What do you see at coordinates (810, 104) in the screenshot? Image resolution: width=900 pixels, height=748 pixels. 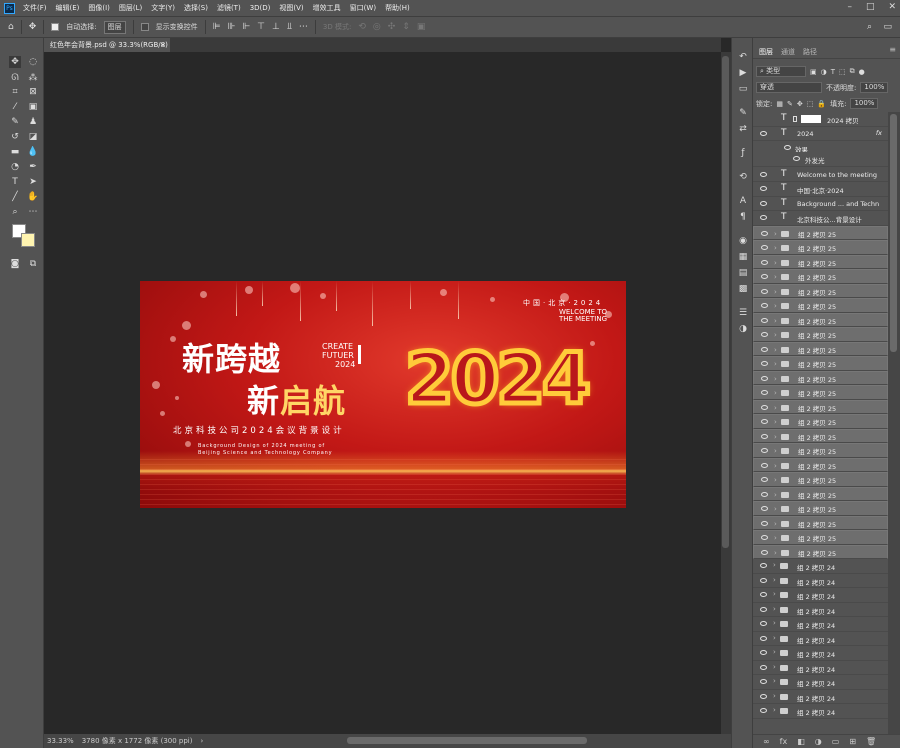 I see `lock-artboard-icon: ⬚` at bounding box center [810, 104].